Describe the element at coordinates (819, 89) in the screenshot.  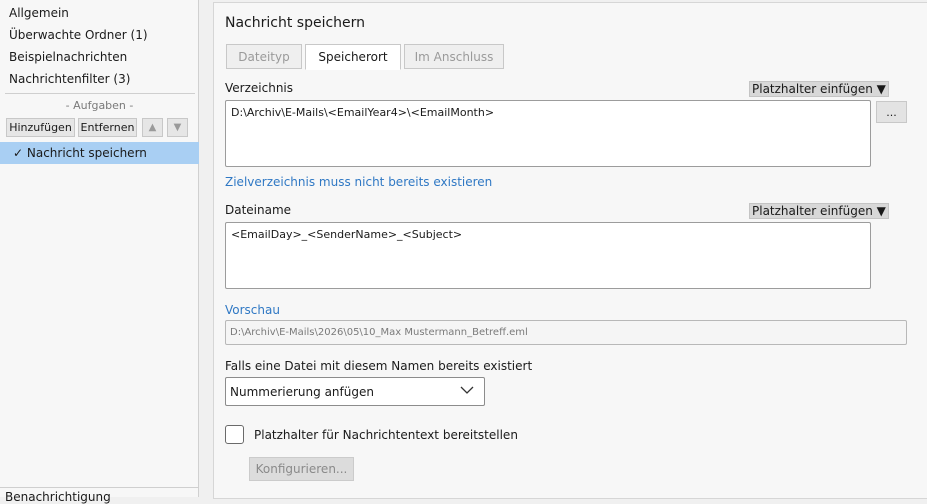
I see `directory-insert-placeholder-button: Platzhalter einfügen ▼` at that location.